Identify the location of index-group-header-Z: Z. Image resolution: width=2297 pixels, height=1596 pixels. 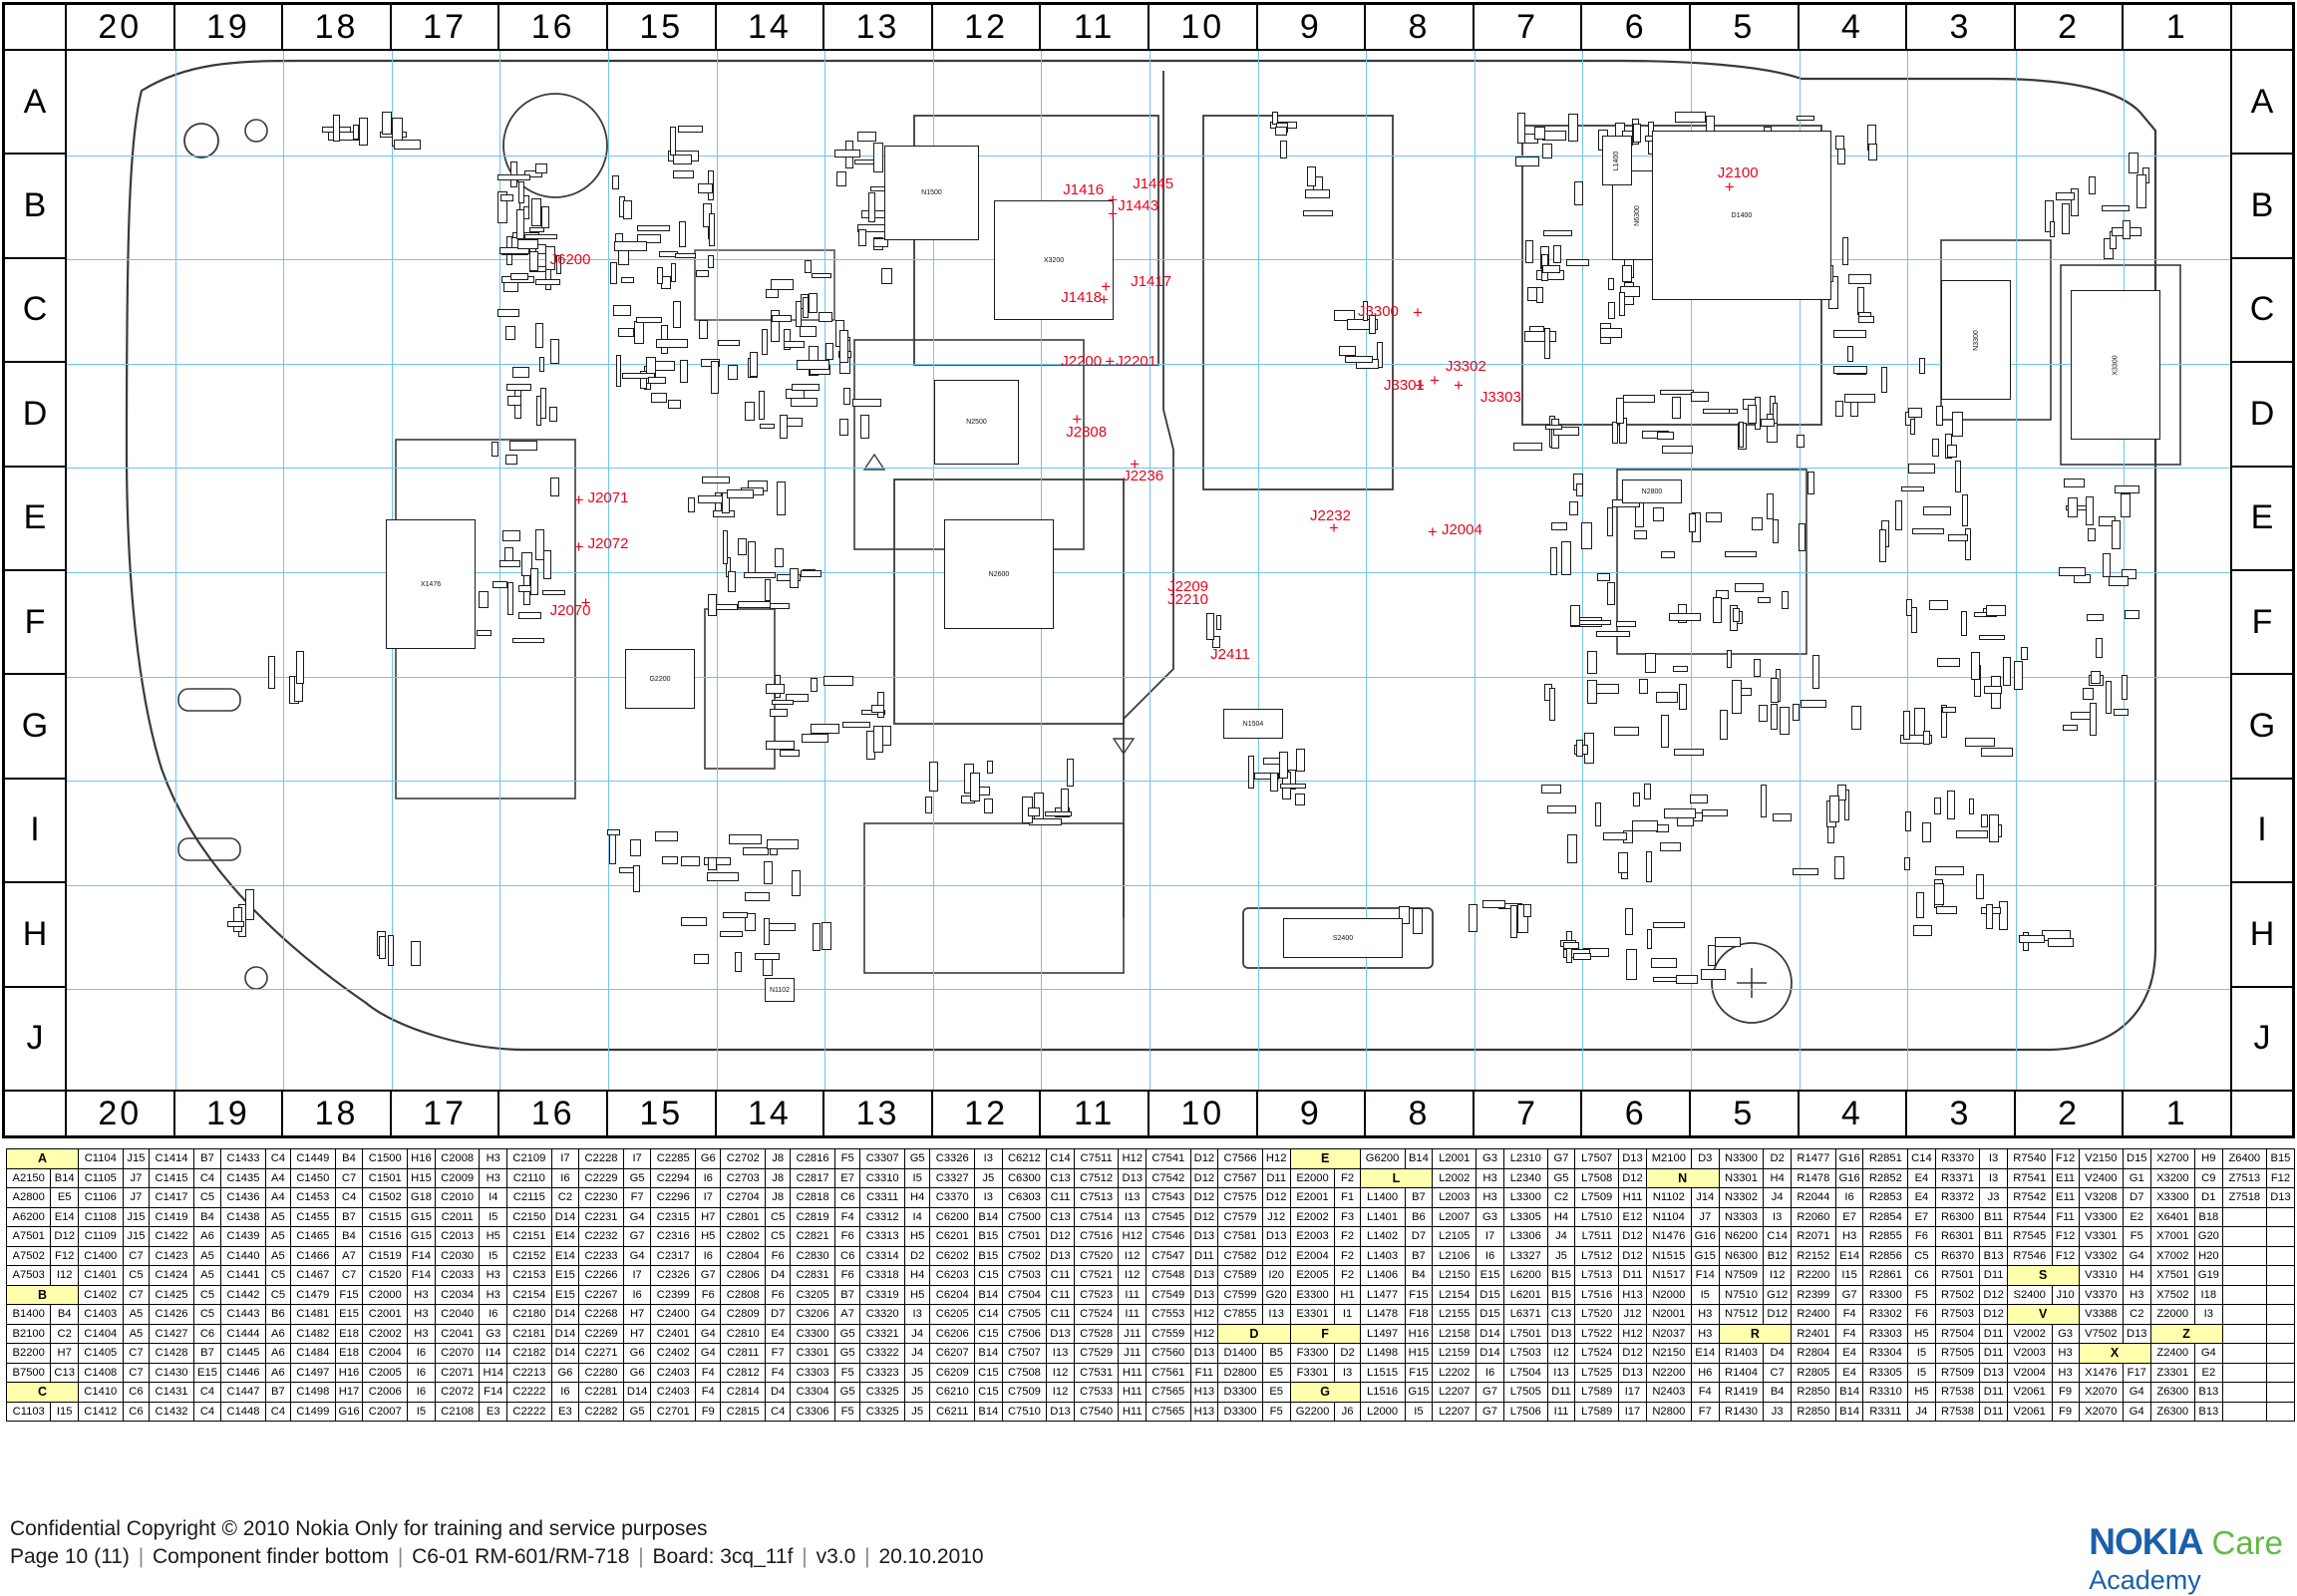
(2186, 1333).